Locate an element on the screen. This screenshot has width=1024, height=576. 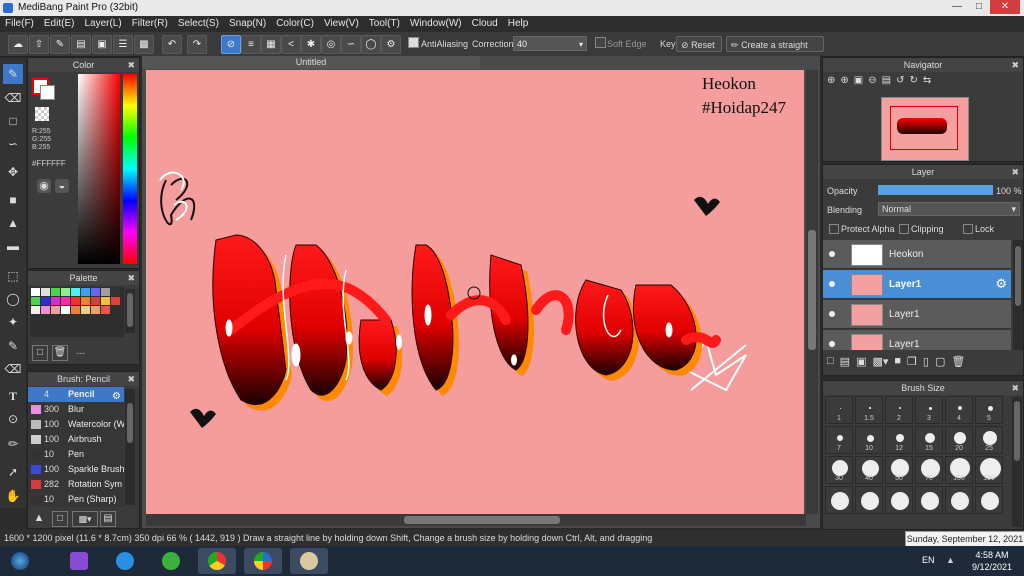
brush-size-option: 1.5 is located at coordinates (869, 410).